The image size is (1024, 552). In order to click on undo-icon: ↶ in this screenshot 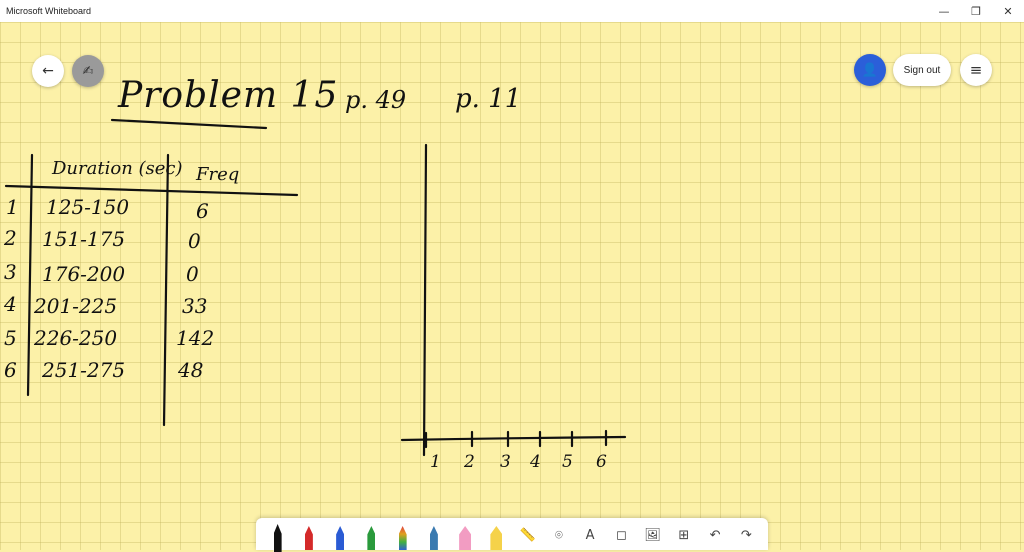, I will do `click(715, 535)`.